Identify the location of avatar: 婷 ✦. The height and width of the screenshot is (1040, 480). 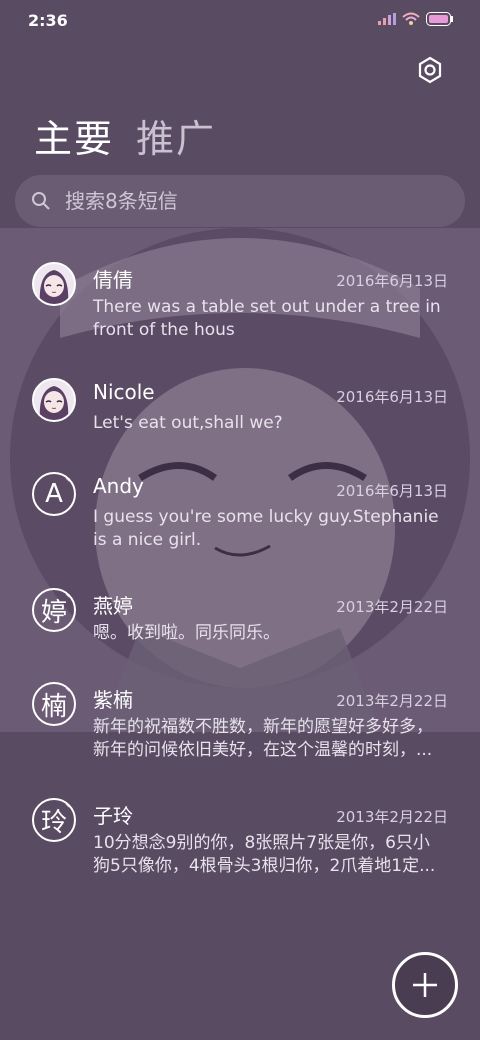
(54, 610).